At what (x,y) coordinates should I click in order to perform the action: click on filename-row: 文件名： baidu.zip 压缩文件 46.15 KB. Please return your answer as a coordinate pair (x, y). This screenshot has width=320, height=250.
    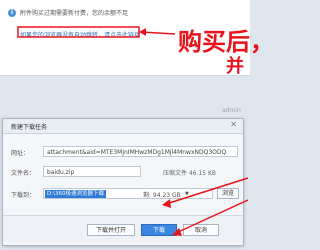
    Looking at the image, I should click on (123, 172).